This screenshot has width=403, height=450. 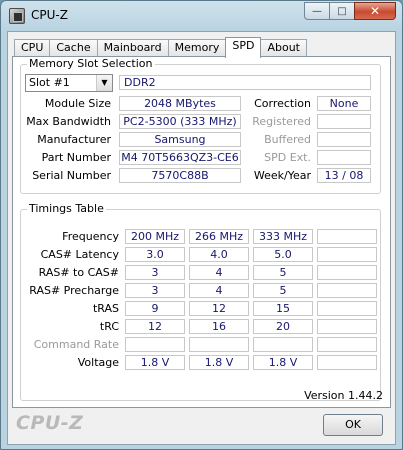 What do you see at coordinates (219, 326) in the screenshot?
I see `trc-value-2: 16` at bounding box center [219, 326].